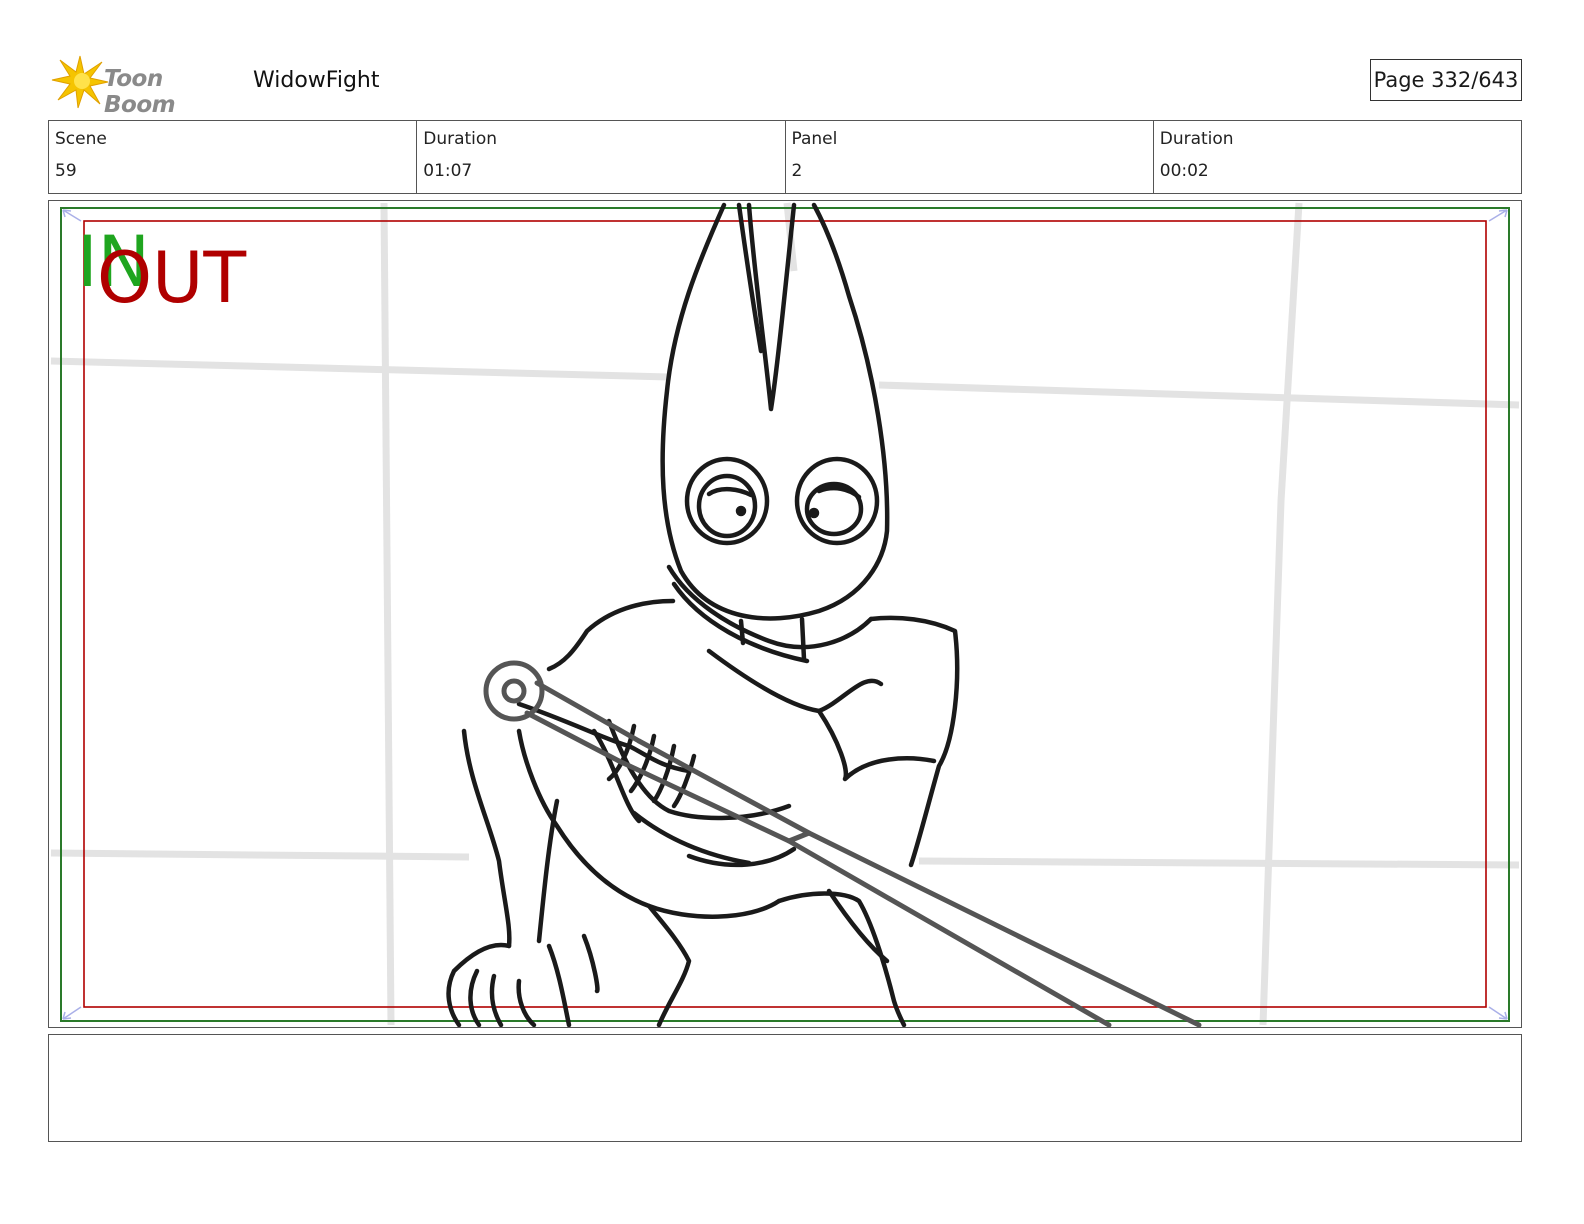  Describe the element at coordinates (460, 139) in the screenshot. I see `scene-duration-label: Duration` at that location.